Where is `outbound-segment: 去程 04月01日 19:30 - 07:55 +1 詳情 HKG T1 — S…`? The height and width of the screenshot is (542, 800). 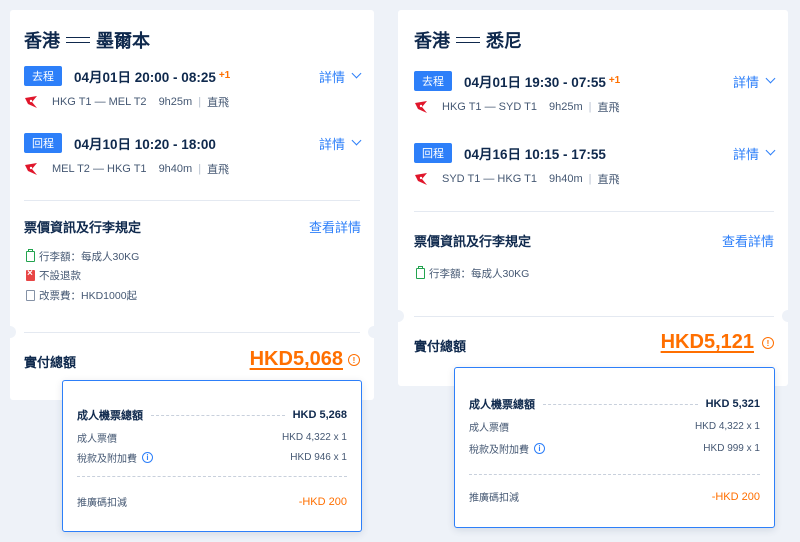
outbound-segment: 去程 04月01日 19:30 - 07:55 +1 詳情 HKG T1 — S… is located at coordinates (595, 92).